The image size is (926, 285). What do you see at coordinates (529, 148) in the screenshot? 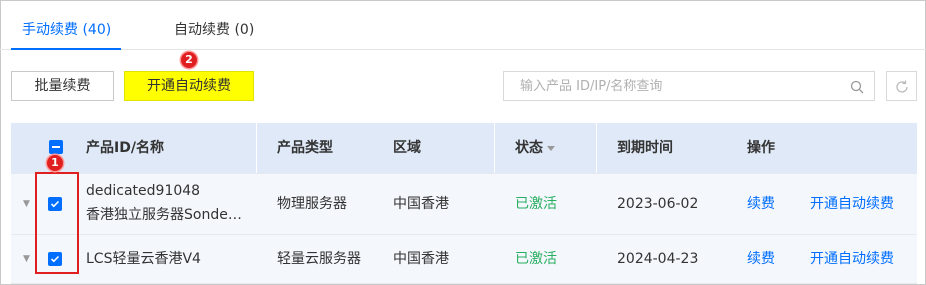
I see `header-status-label: 状态` at bounding box center [529, 148].